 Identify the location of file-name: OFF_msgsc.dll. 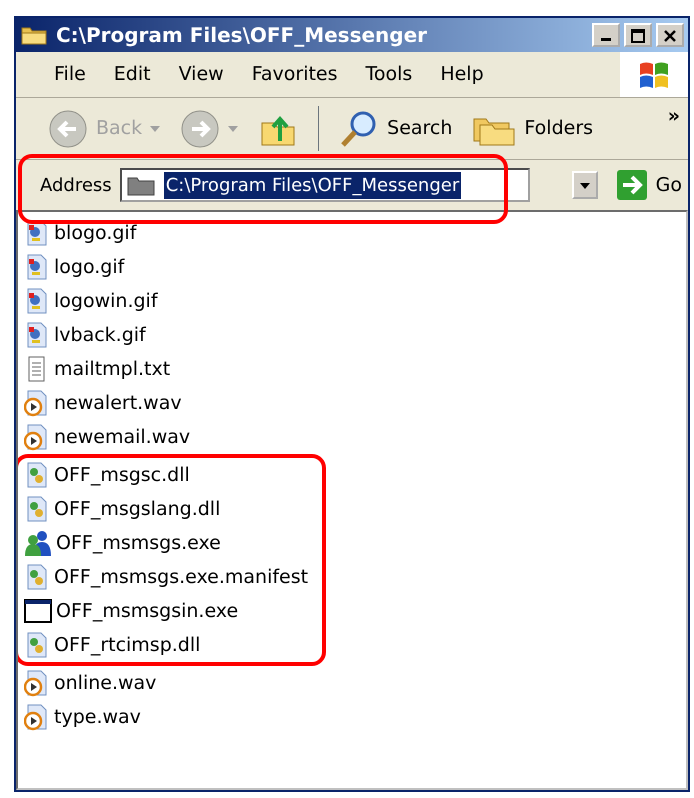
(122, 475).